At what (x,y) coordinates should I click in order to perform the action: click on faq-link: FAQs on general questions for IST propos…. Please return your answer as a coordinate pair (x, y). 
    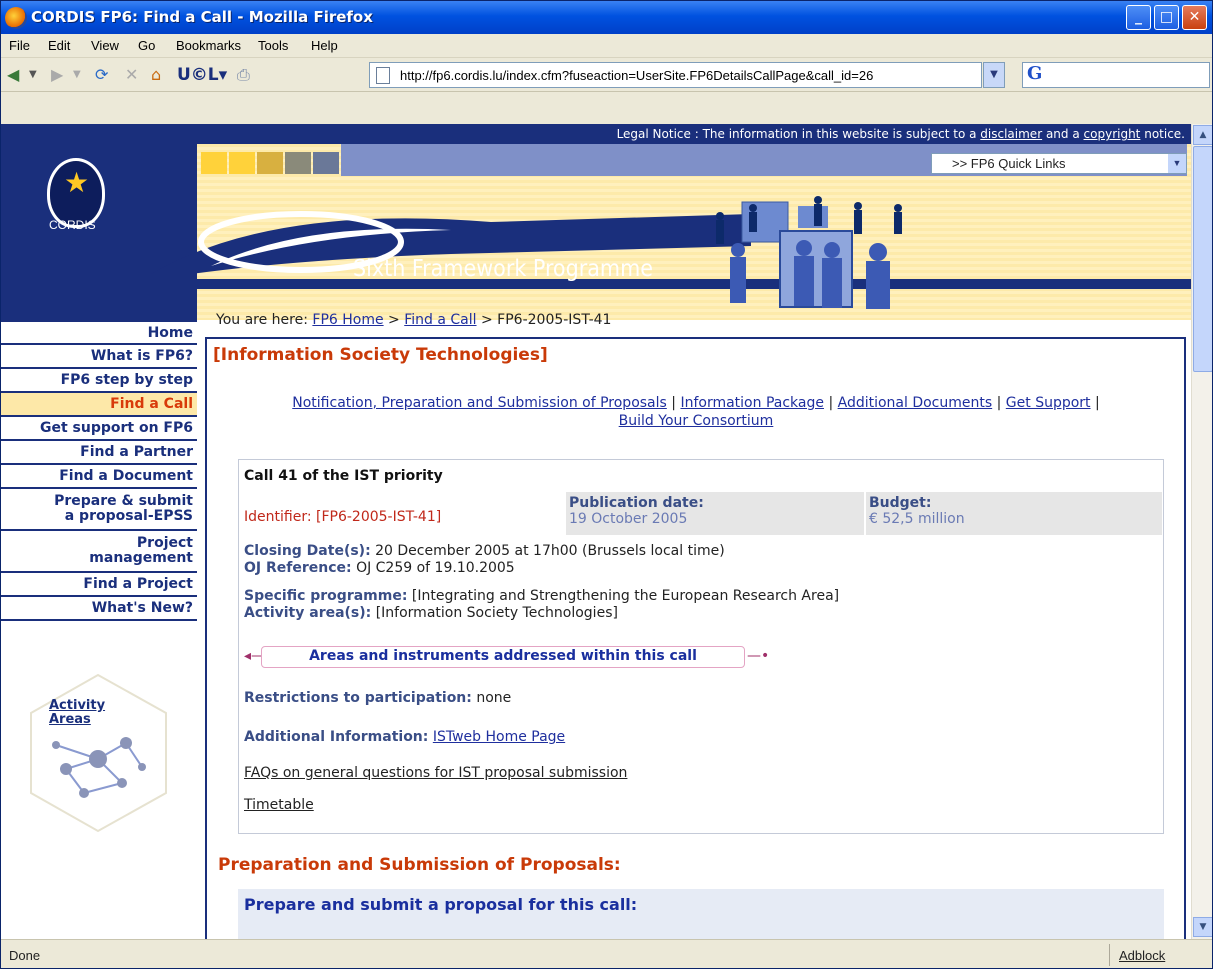
    Looking at the image, I should click on (435, 773).